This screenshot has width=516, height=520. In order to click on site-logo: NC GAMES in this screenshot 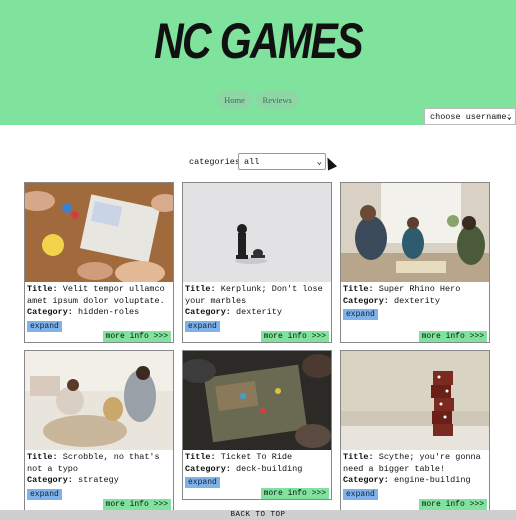, I will do `click(258, 41)`.